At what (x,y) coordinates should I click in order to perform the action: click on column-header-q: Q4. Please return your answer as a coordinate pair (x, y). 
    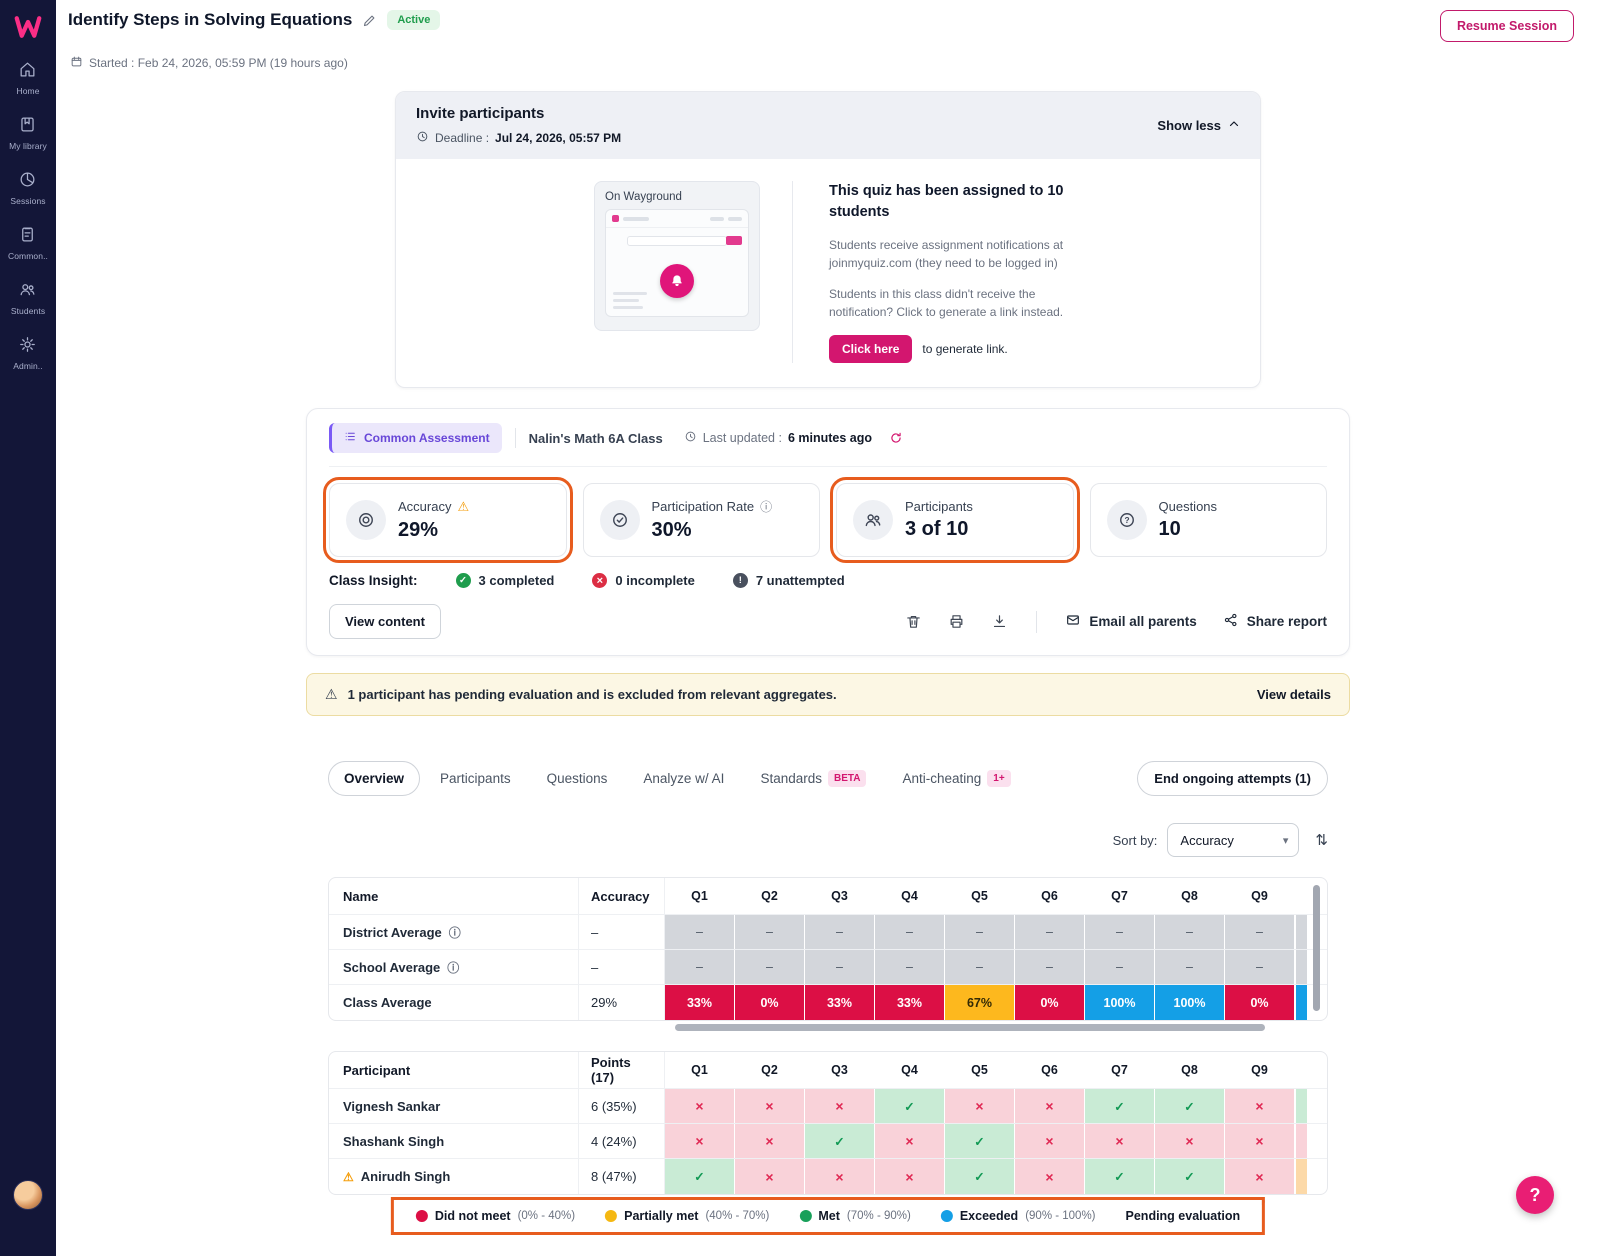
    Looking at the image, I should click on (909, 1070).